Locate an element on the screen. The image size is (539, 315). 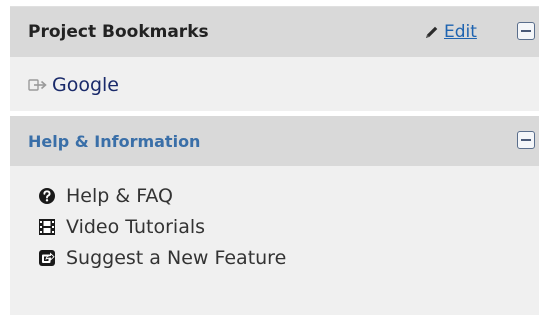
help-information-title: Help & Information is located at coordinates (114, 141).